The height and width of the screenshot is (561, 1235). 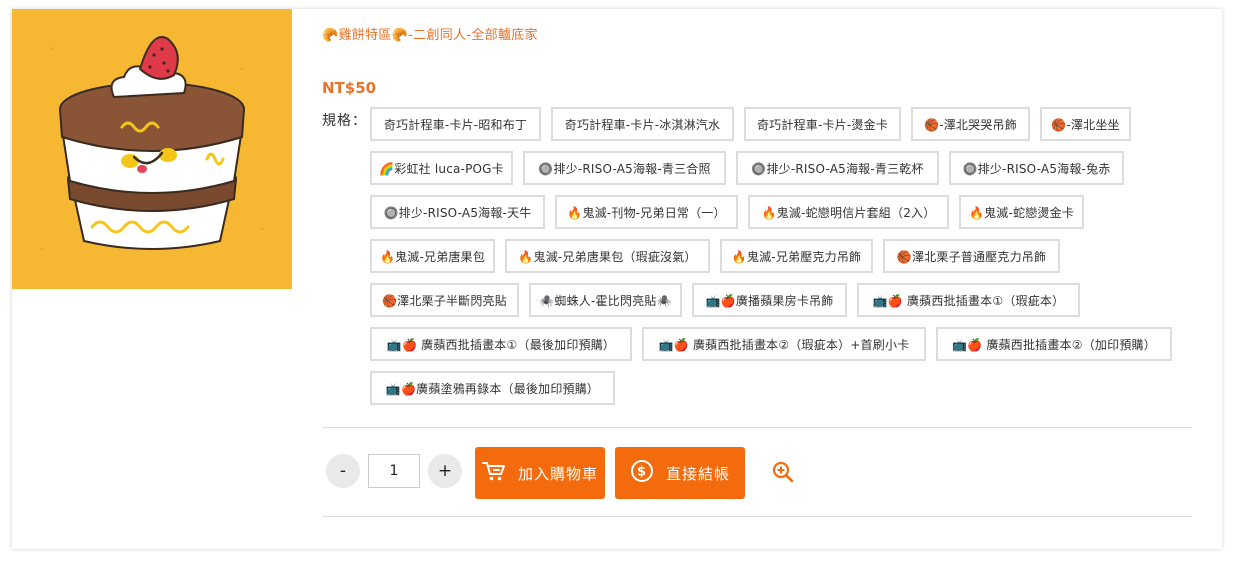 I want to click on option-button: 🔘排少-RISO-A5海報-天牛, so click(x=457, y=212).